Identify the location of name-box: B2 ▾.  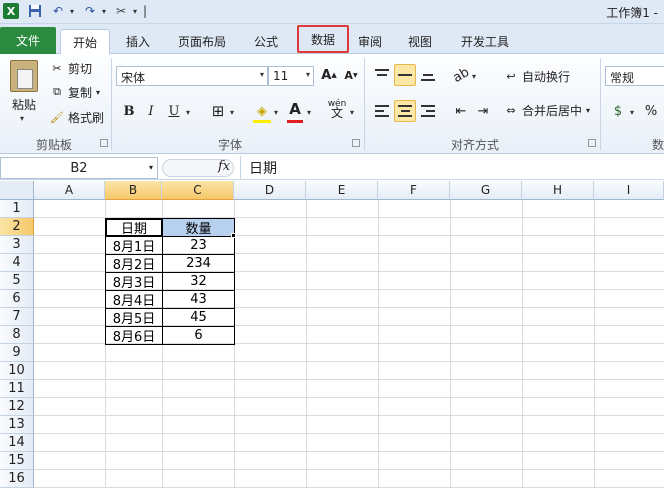
(79, 168).